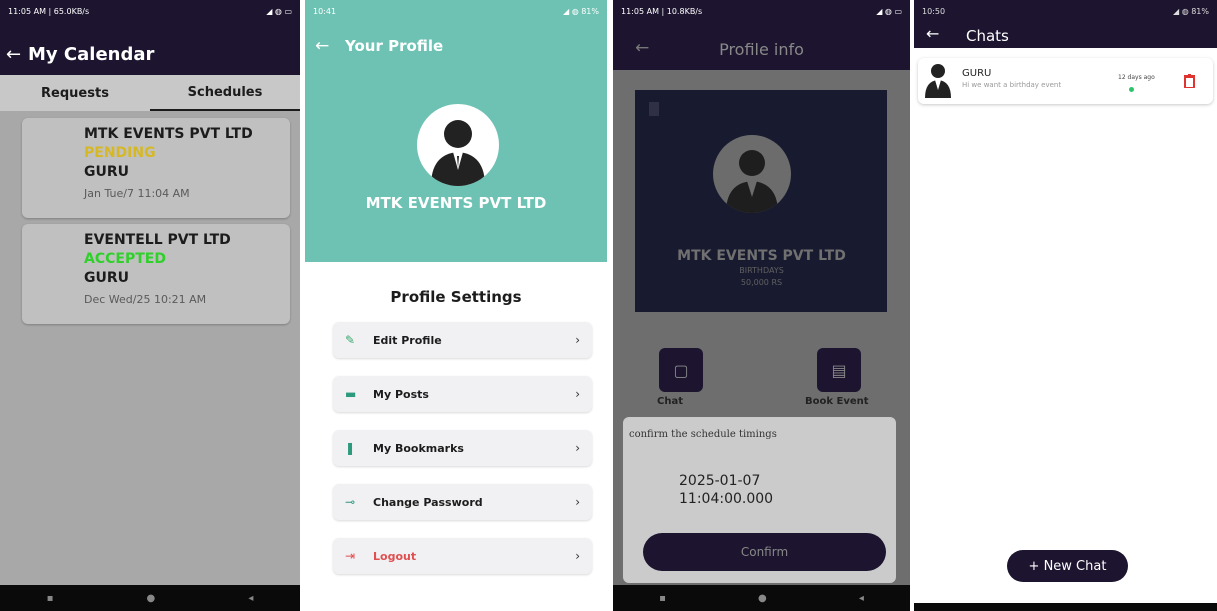  I want to click on bookmark-icon, so click(654, 109).